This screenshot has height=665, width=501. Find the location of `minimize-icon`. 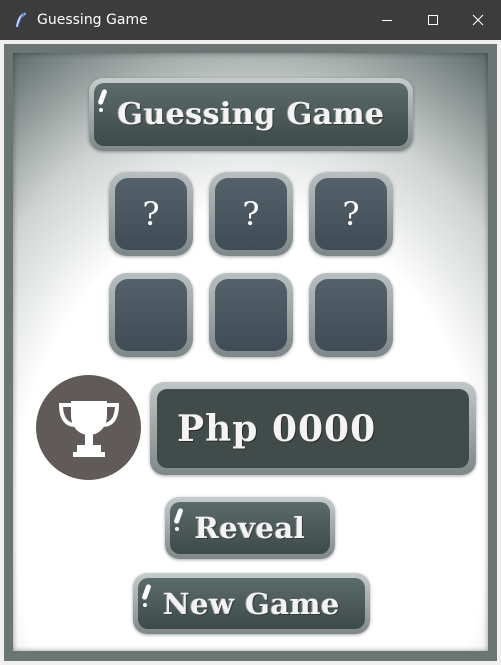

minimize-icon is located at coordinates (387, 20).